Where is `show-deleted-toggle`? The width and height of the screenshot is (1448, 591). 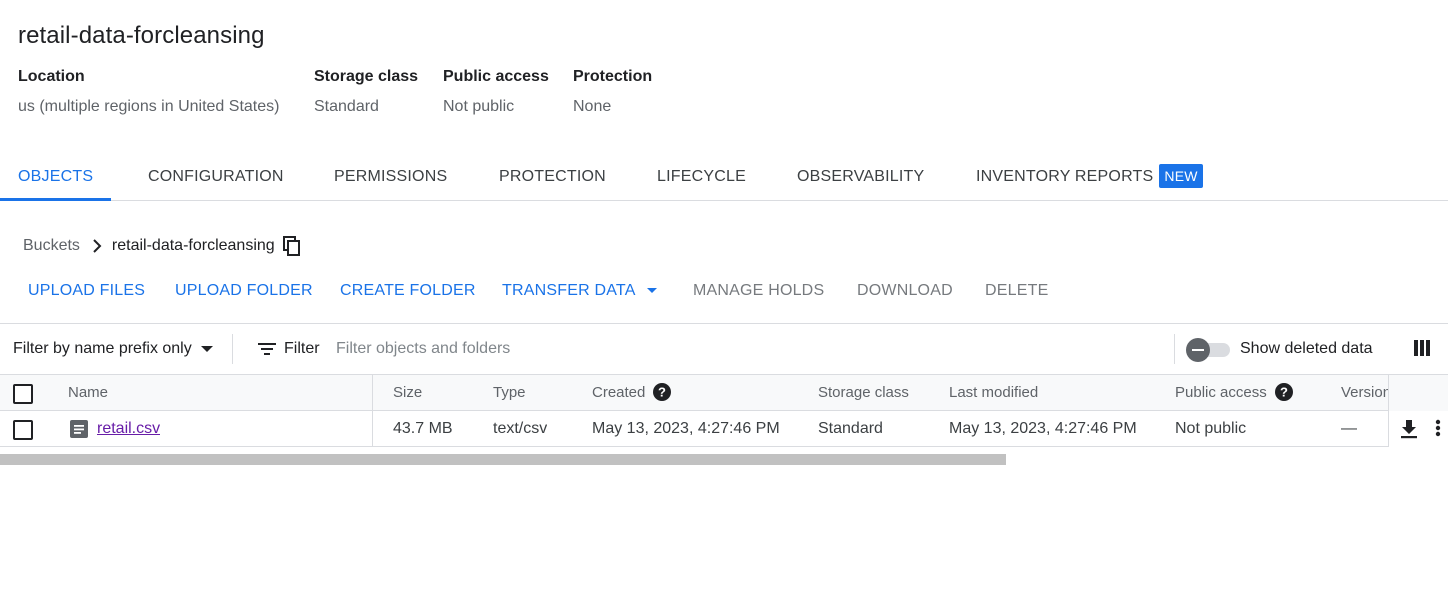 show-deleted-toggle is located at coordinates (1208, 350).